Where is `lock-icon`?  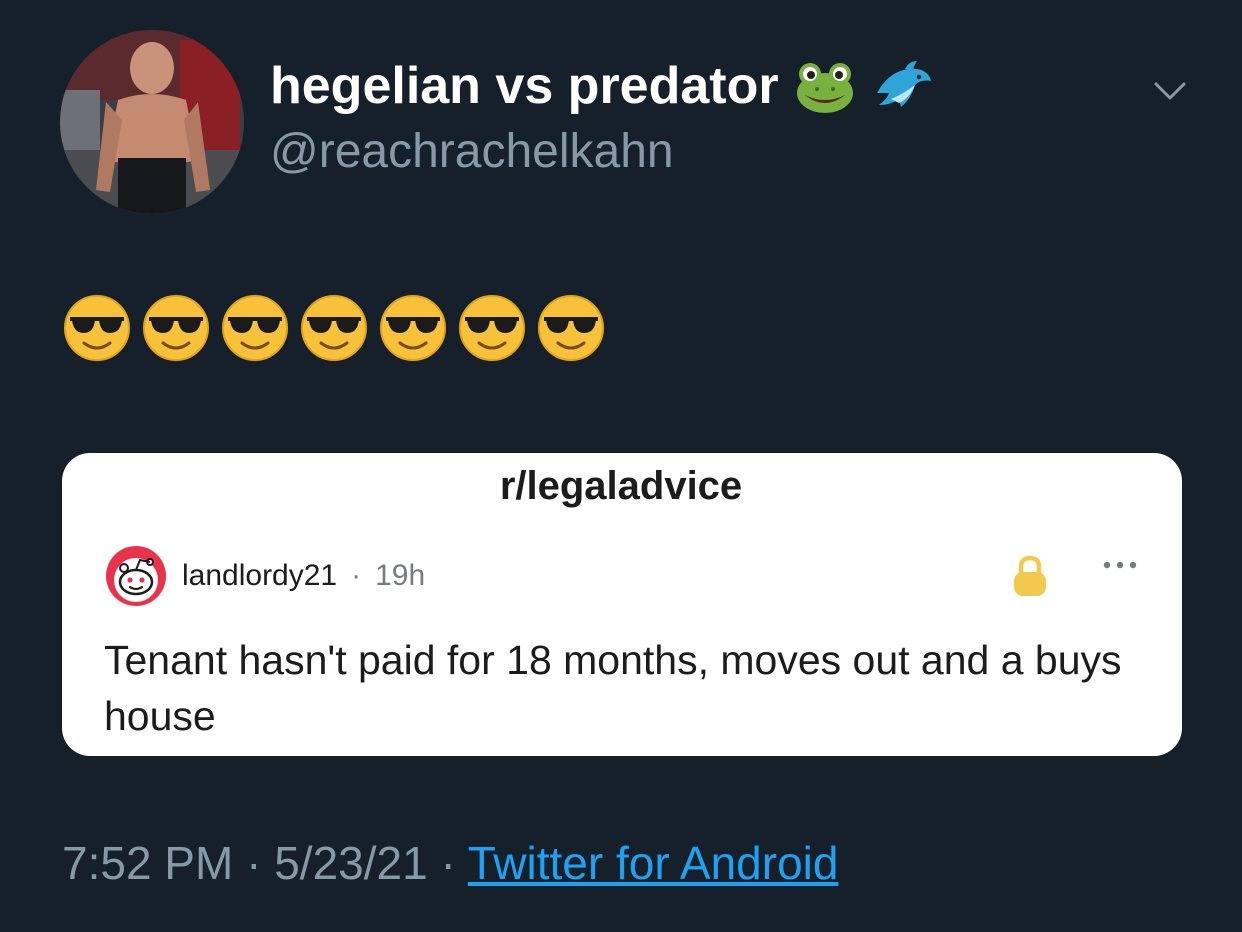
lock-icon is located at coordinates (1030, 575).